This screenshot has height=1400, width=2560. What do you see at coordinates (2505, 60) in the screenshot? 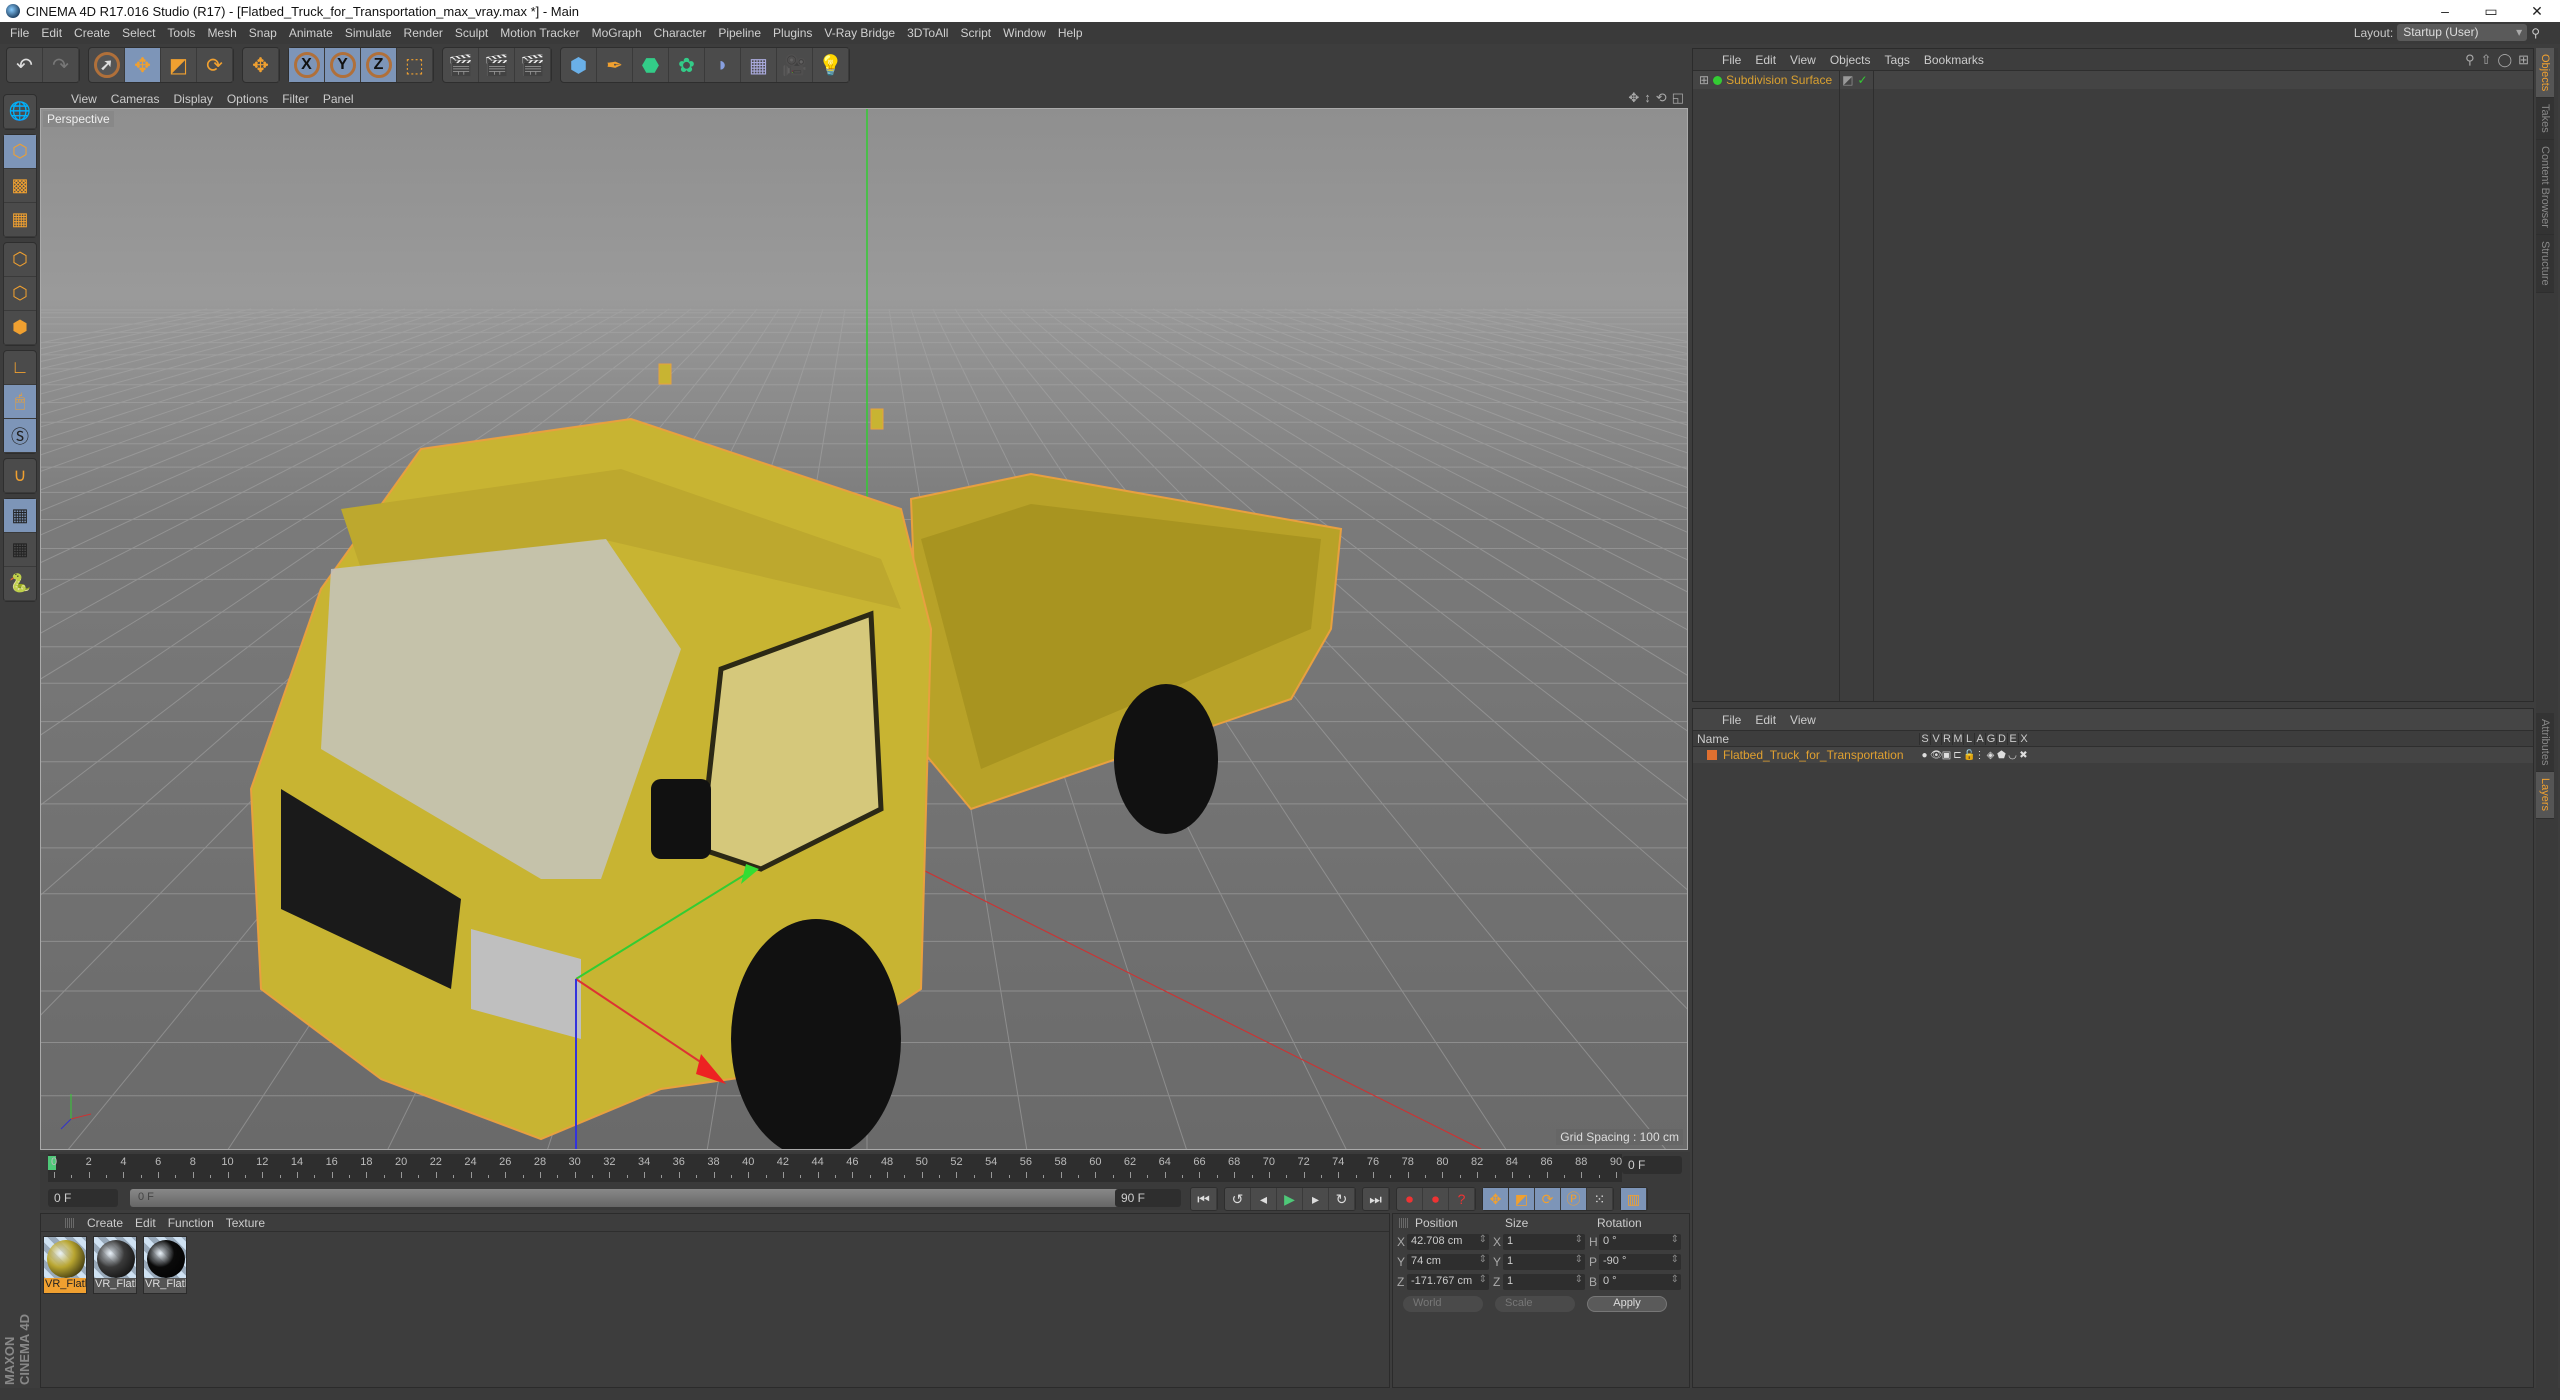
I see `filter-icon: ◯` at bounding box center [2505, 60].